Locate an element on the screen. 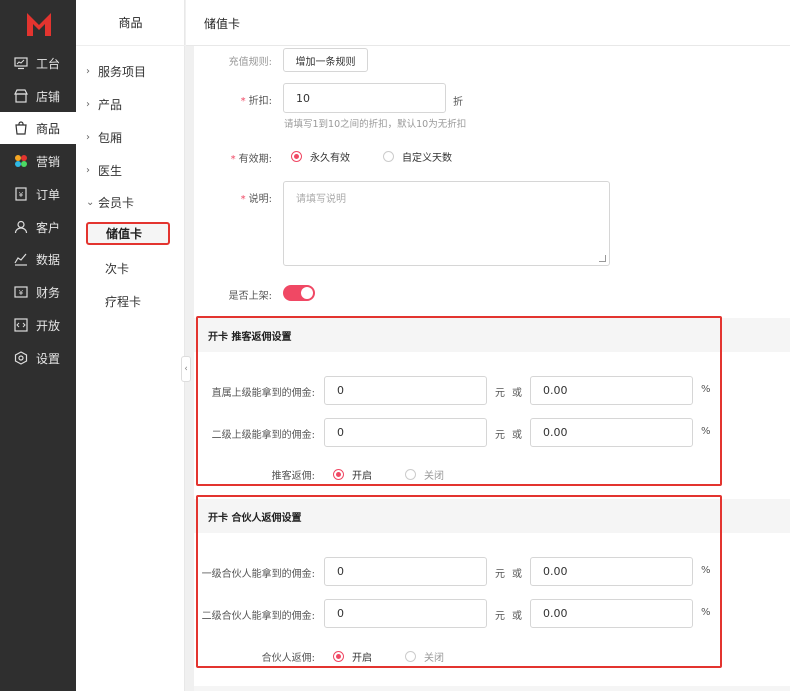 The height and width of the screenshot is (691, 790). nav-label: 商品 is located at coordinates (48, 128).